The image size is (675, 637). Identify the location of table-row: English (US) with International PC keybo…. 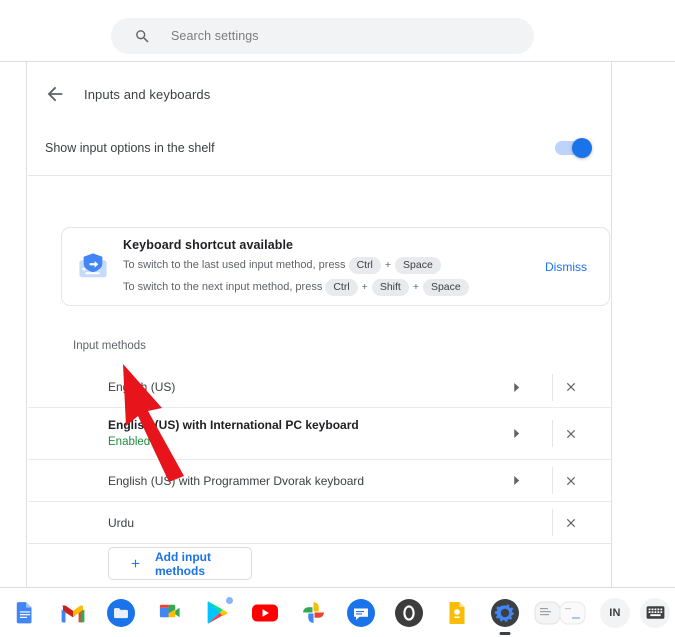
(319, 433).